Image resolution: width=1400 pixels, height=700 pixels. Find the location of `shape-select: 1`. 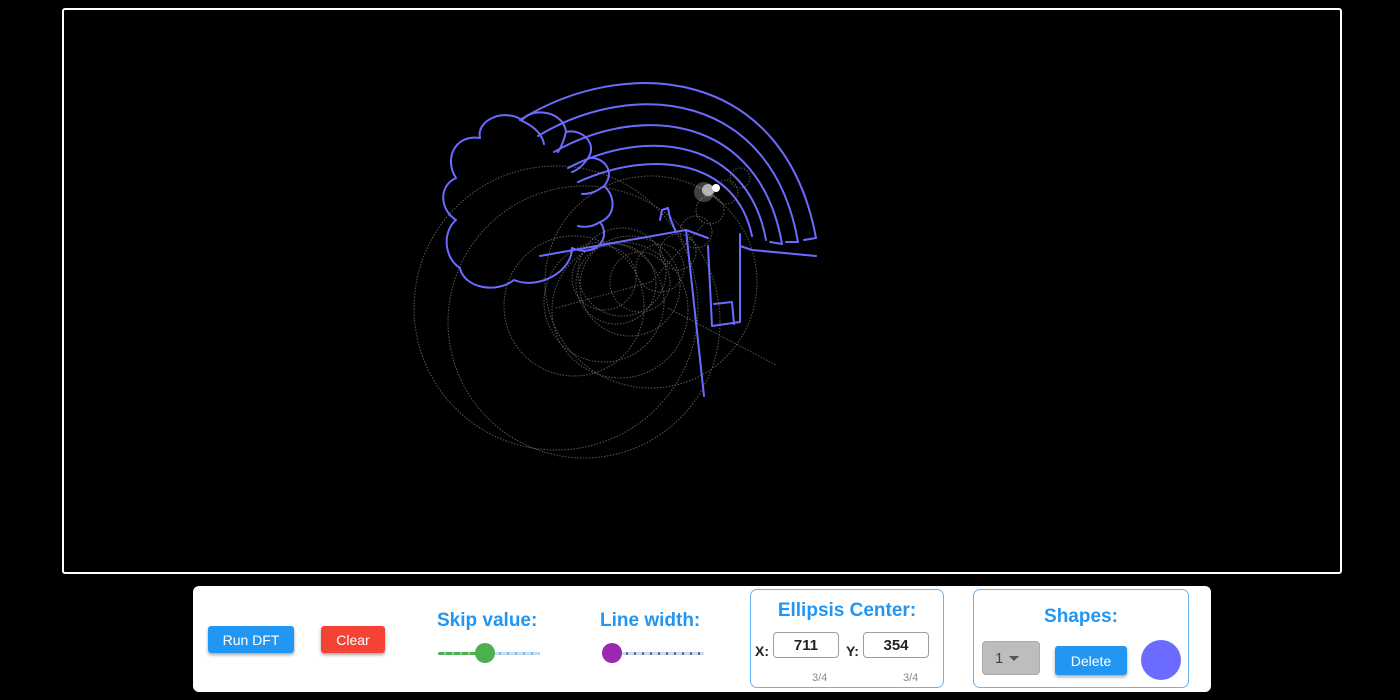

shape-select: 1 is located at coordinates (1011, 658).